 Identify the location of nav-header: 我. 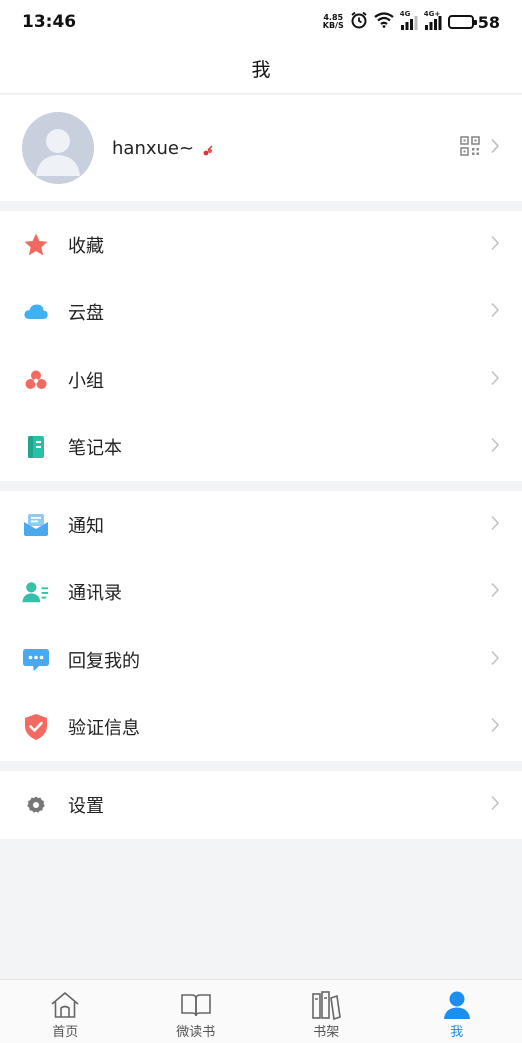
(261, 69).